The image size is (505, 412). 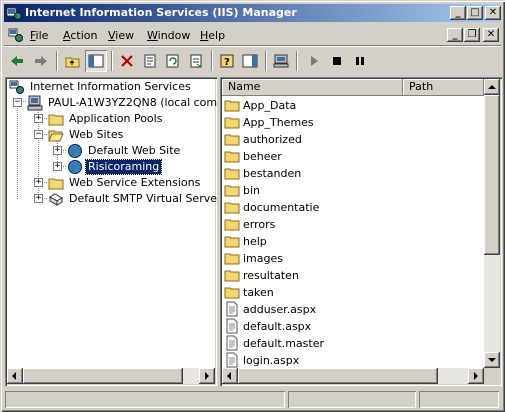 What do you see at coordinates (252, 190) in the screenshot?
I see `list-item-label: bin` at bounding box center [252, 190].